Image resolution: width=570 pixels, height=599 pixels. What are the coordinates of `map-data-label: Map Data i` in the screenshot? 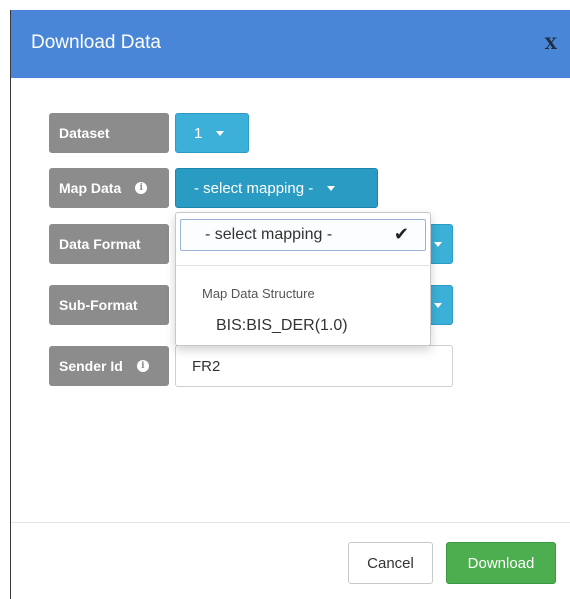 It's located at (109, 188).